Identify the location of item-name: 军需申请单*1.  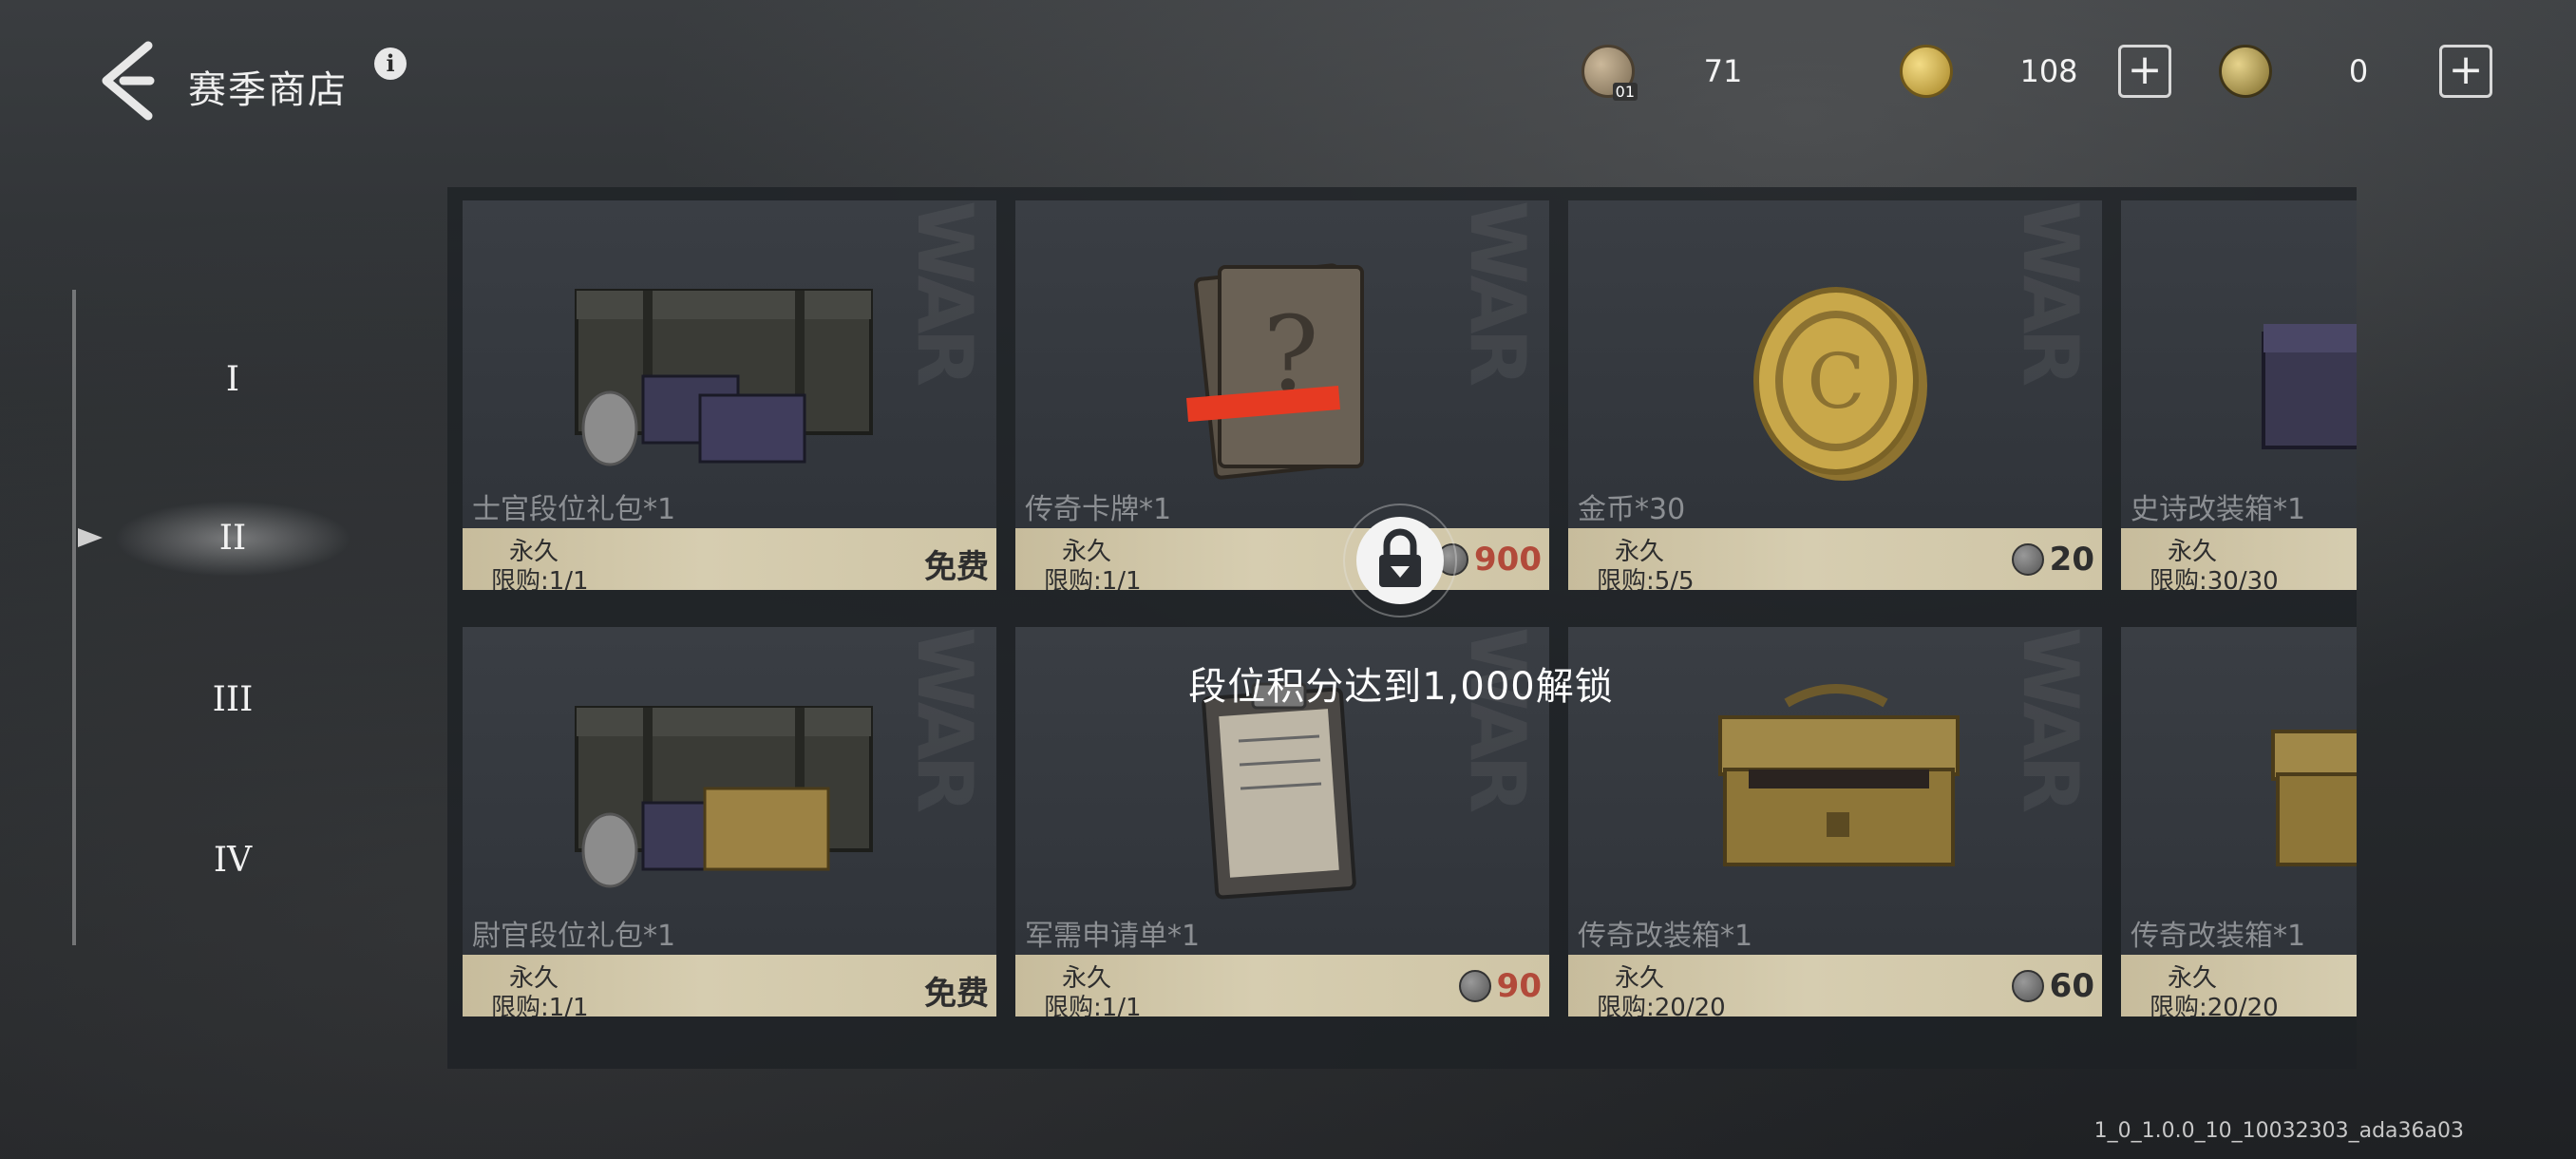
(1113, 936).